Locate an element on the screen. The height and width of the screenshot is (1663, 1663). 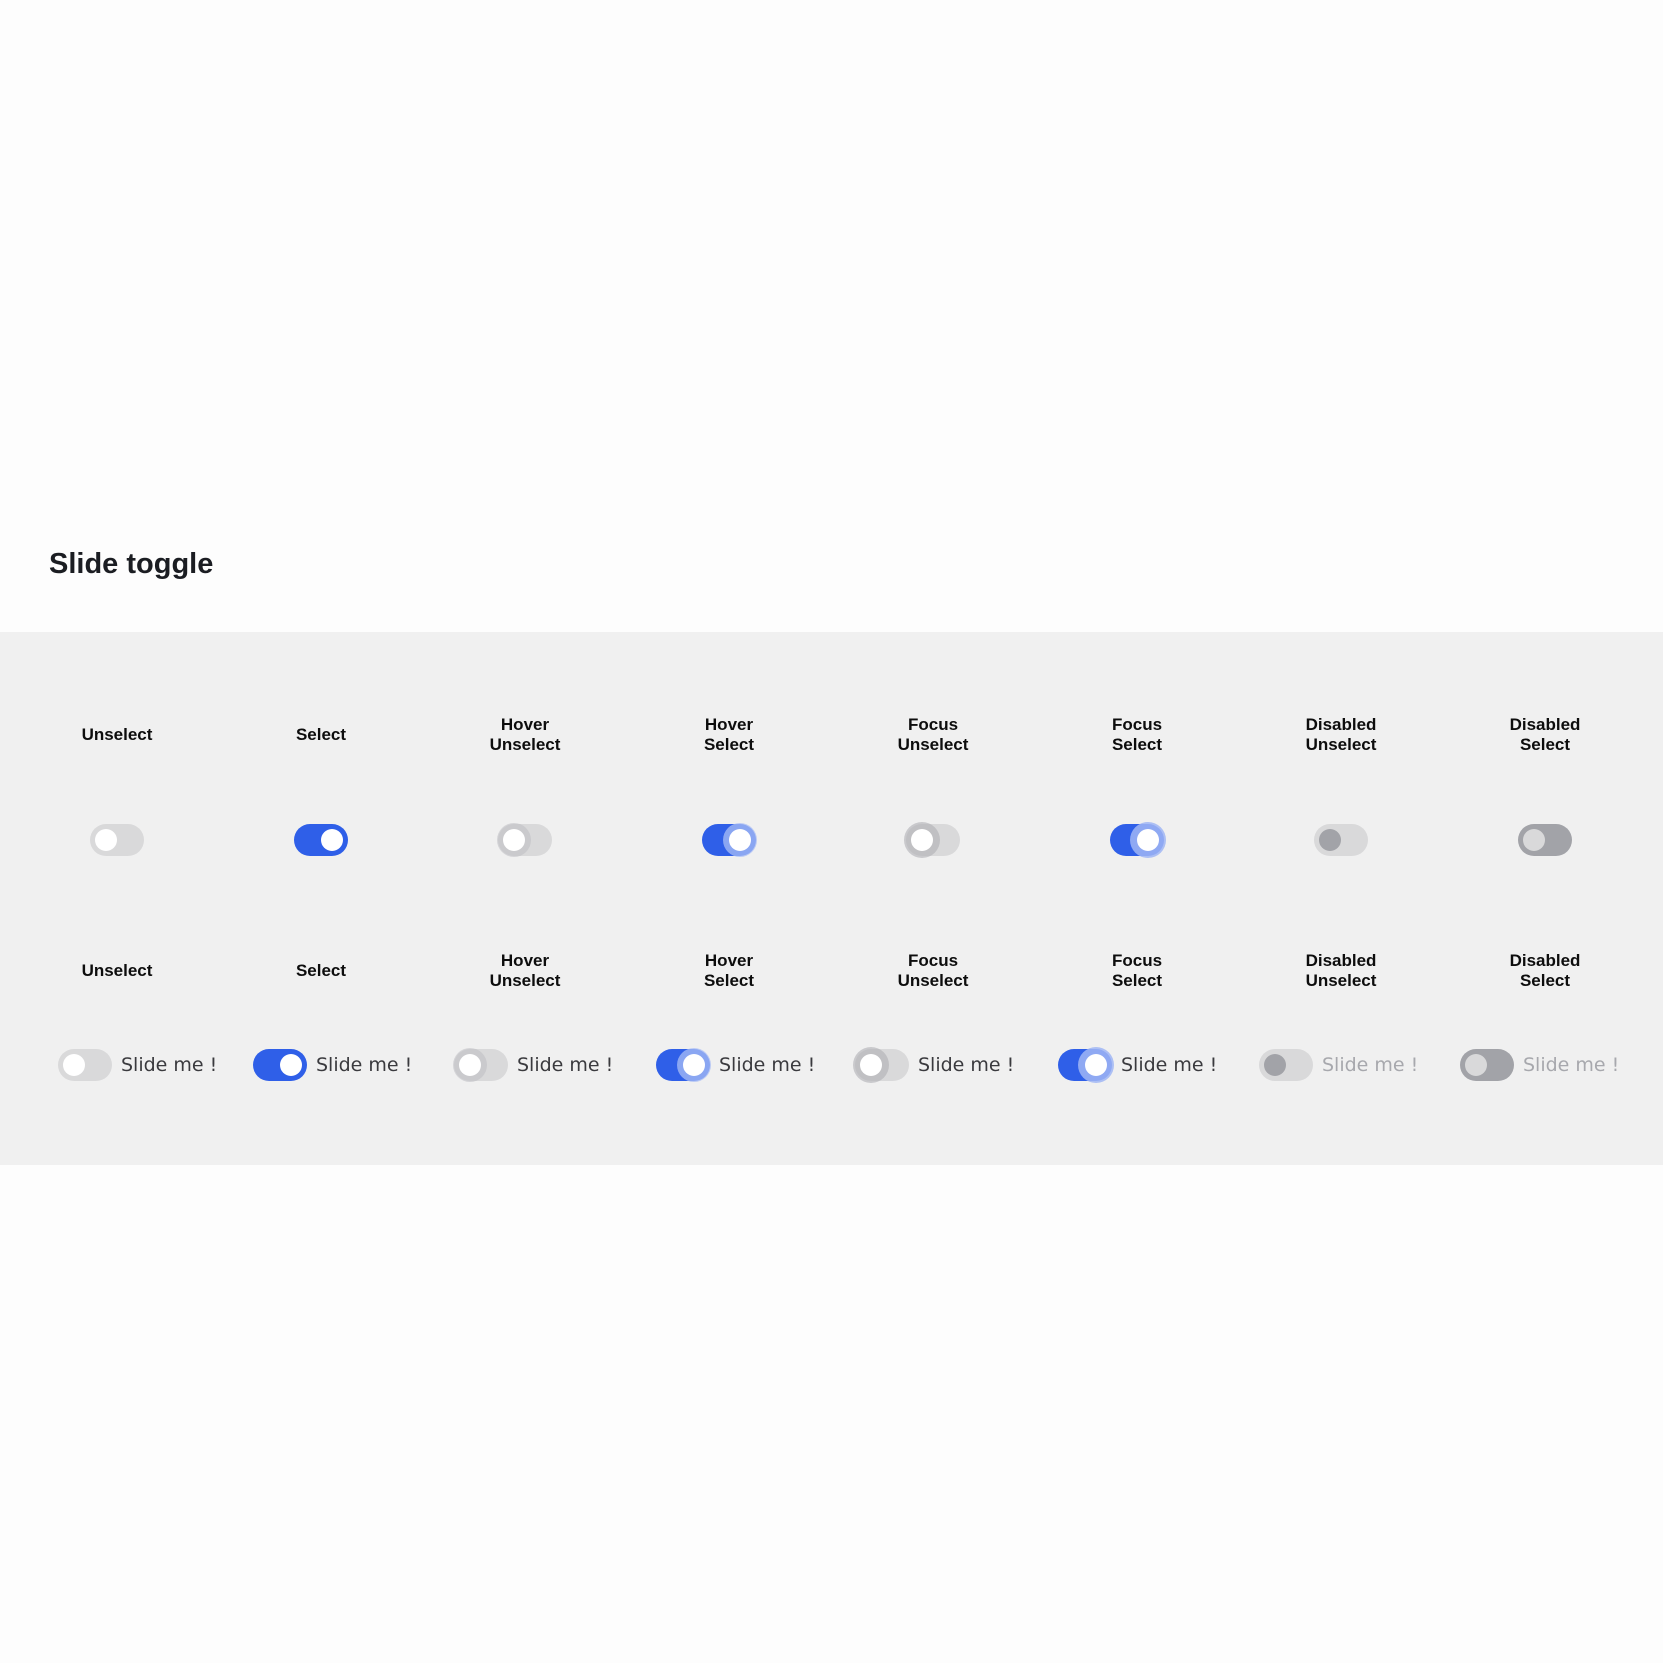
slide-toggle-hover-unselect is located at coordinates (525, 840).